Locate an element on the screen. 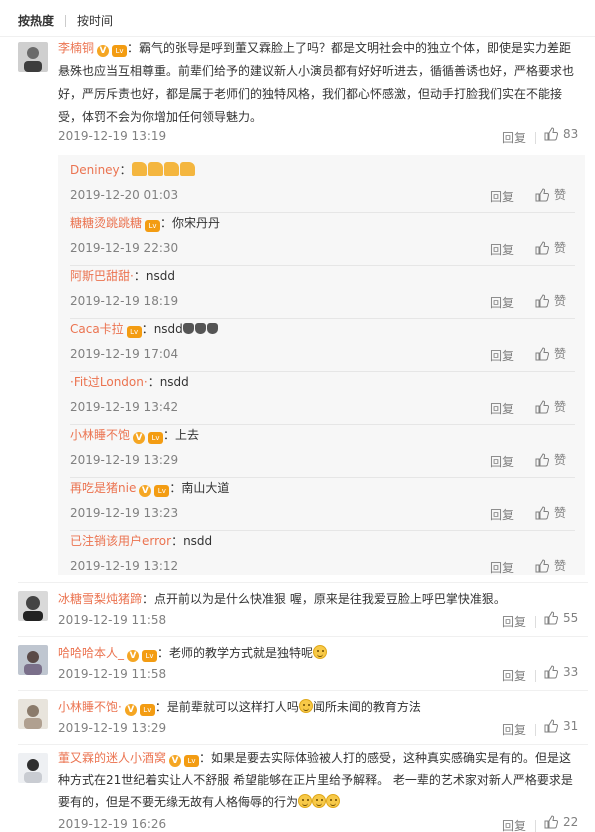 The image size is (595, 832). timestamp: 2019-12-19 16:26 is located at coordinates (112, 824).